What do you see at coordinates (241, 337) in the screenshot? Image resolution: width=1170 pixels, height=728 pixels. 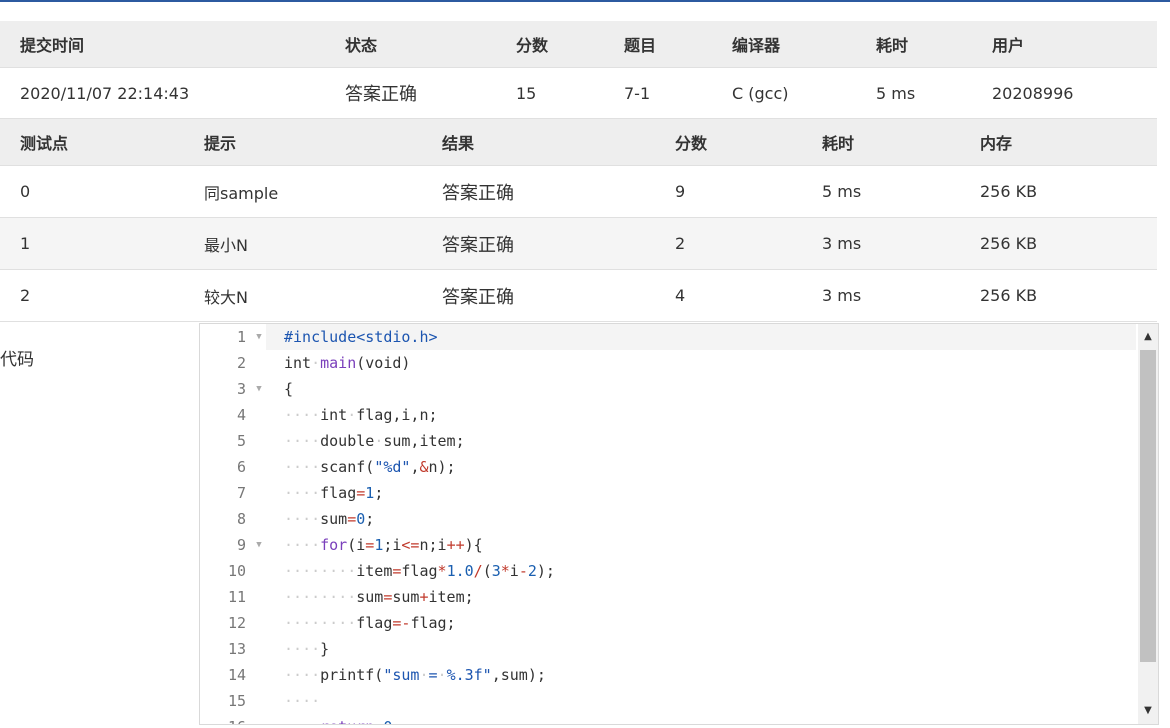 I see `line-number: 1` at bounding box center [241, 337].